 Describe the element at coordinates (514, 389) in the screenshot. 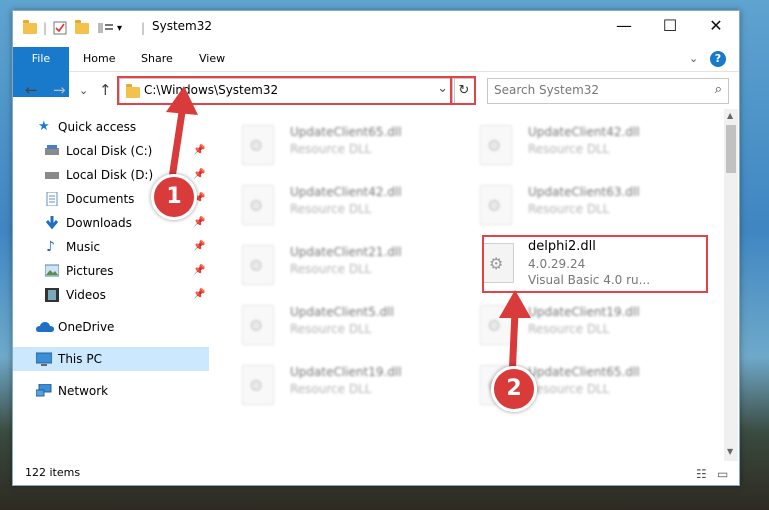

I see `step-2-badge: 2` at that location.